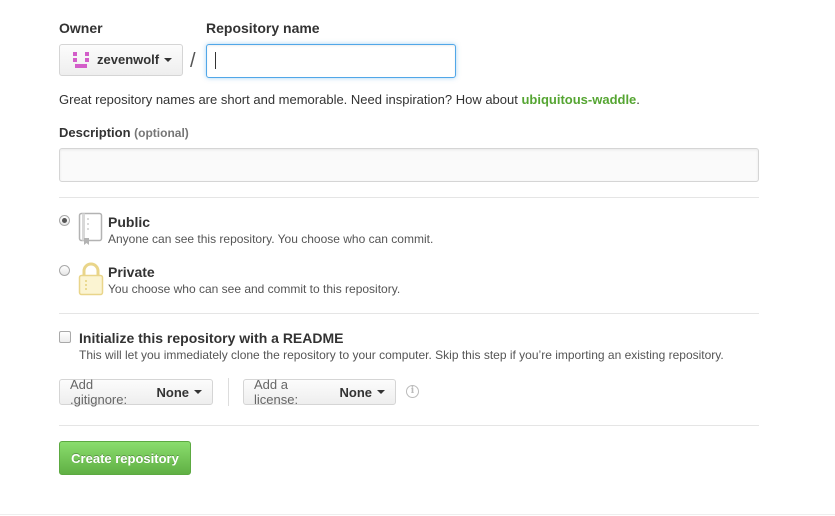 The width and height of the screenshot is (835, 516). Describe the element at coordinates (64, 220) in the screenshot. I see `visibility-public-radio` at that location.